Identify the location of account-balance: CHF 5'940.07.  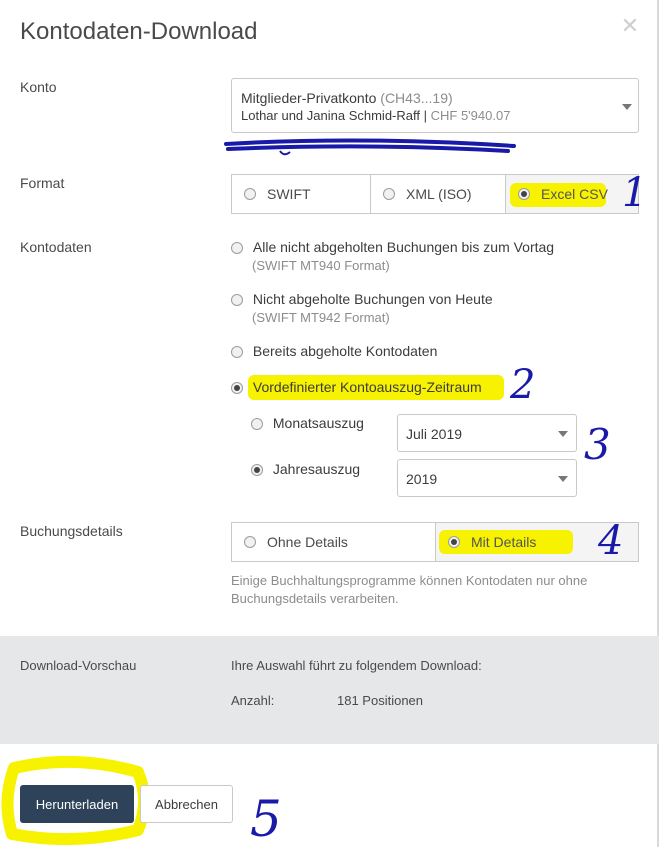
(470, 115).